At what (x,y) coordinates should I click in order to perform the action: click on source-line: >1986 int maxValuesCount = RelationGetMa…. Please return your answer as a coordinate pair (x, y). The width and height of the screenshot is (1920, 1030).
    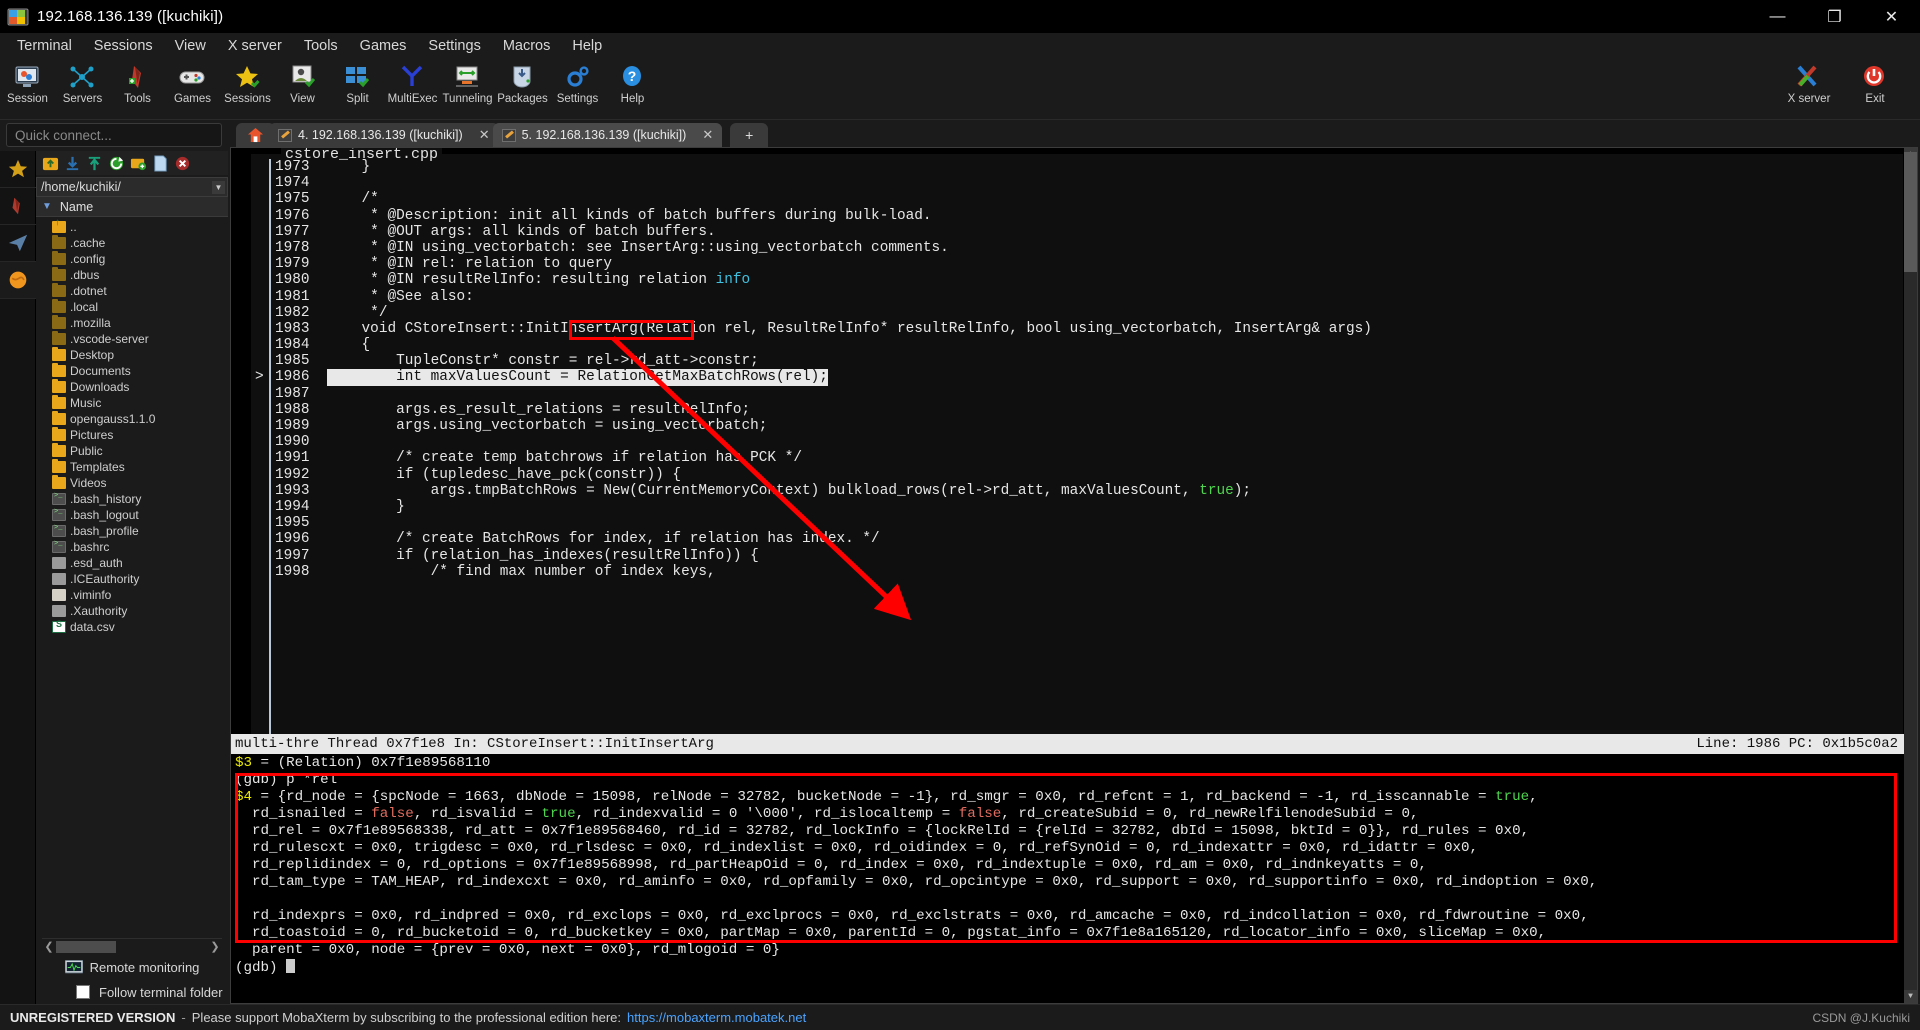
    Looking at the image, I should click on (1079, 377).